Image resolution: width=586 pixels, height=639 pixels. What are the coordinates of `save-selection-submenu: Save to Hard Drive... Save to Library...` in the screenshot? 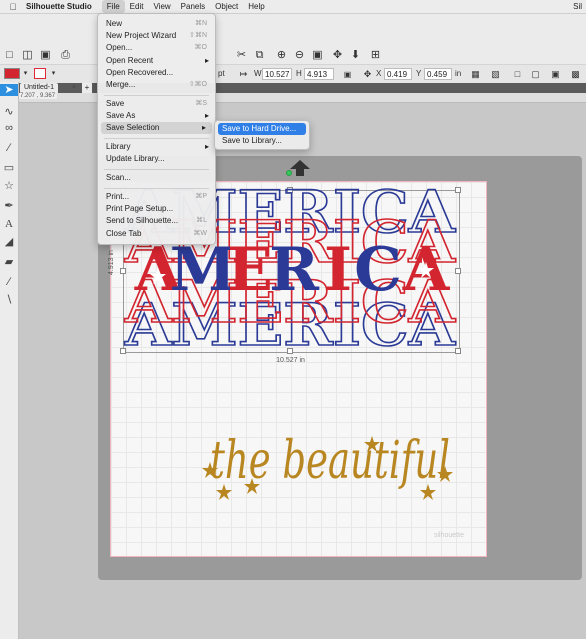 It's located at (262, 135).